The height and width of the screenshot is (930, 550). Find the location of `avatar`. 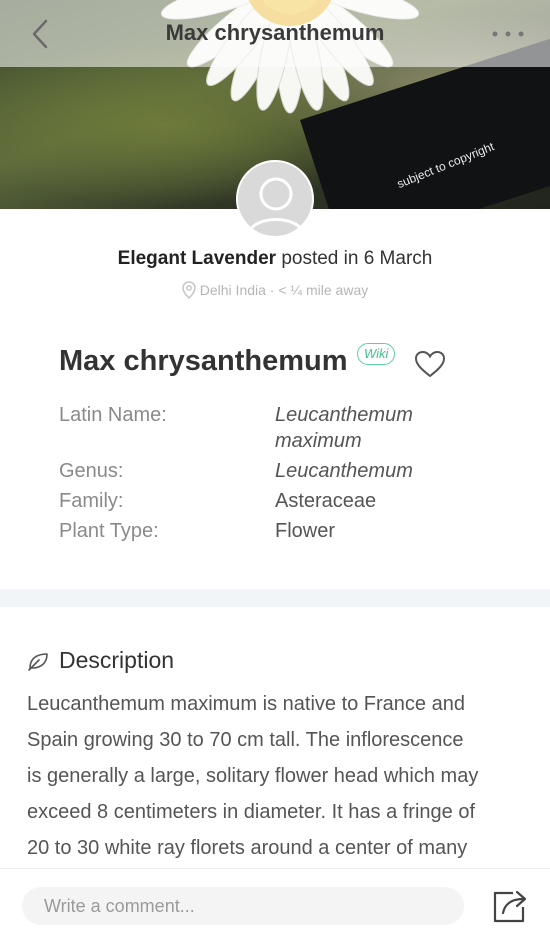

avatar is located at coordinates (275, 199).